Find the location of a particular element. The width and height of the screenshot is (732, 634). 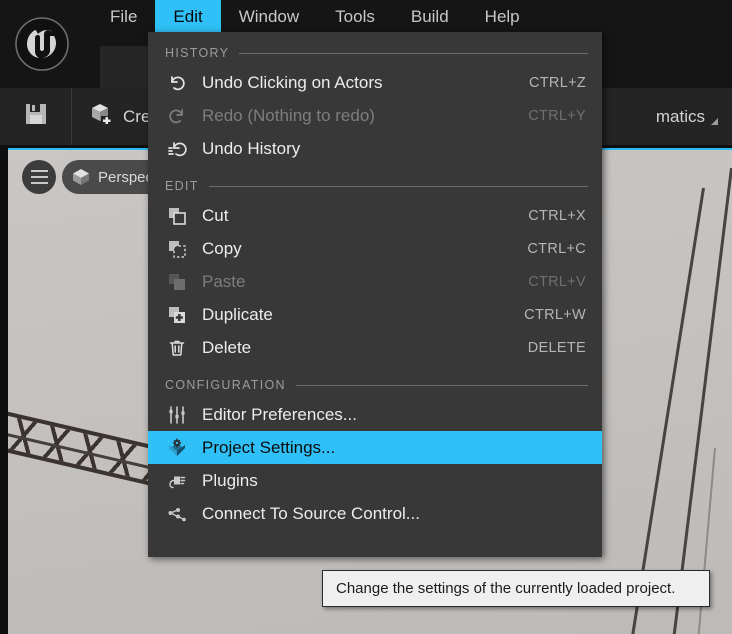

menu-item-copy: Copy CTRL+C is located at coordinates (375, 248).